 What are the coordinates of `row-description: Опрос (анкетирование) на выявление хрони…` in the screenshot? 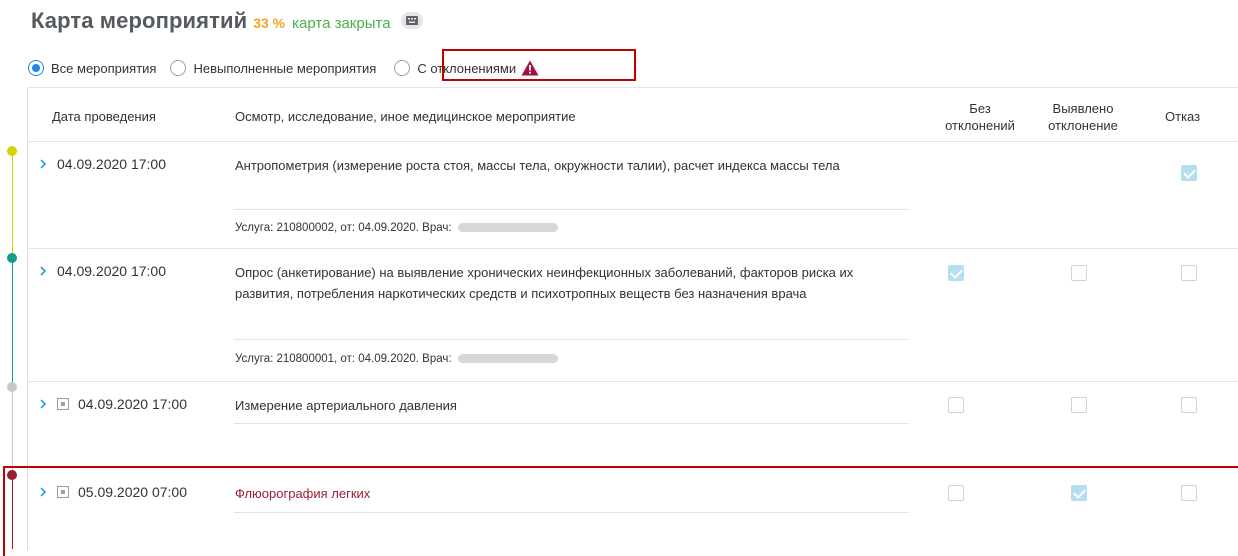 It's located at (544, 283).